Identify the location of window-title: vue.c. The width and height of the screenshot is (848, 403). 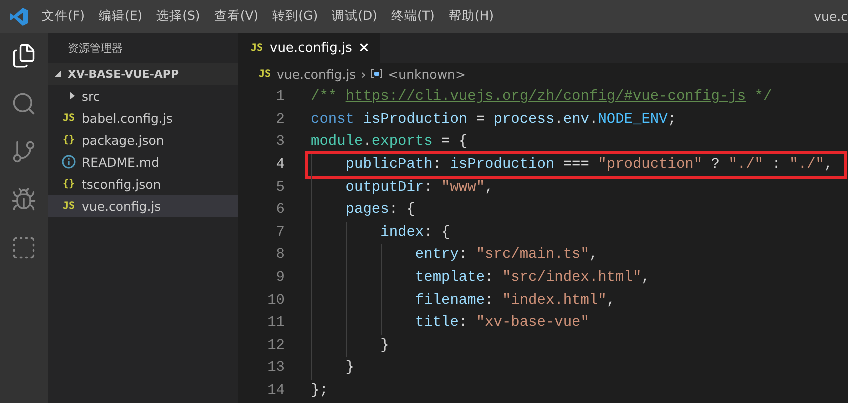
(831, 16).